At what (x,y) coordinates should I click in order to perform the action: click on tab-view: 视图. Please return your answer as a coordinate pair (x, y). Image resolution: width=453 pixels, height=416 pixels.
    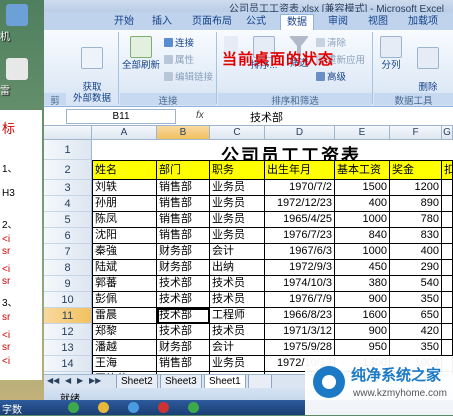
    Looking at the image, I should click on (378, 22).